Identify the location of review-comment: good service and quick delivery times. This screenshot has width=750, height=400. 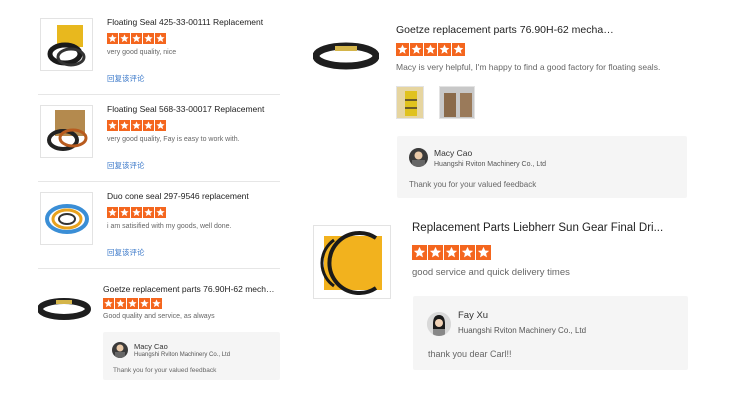
(491, 272).